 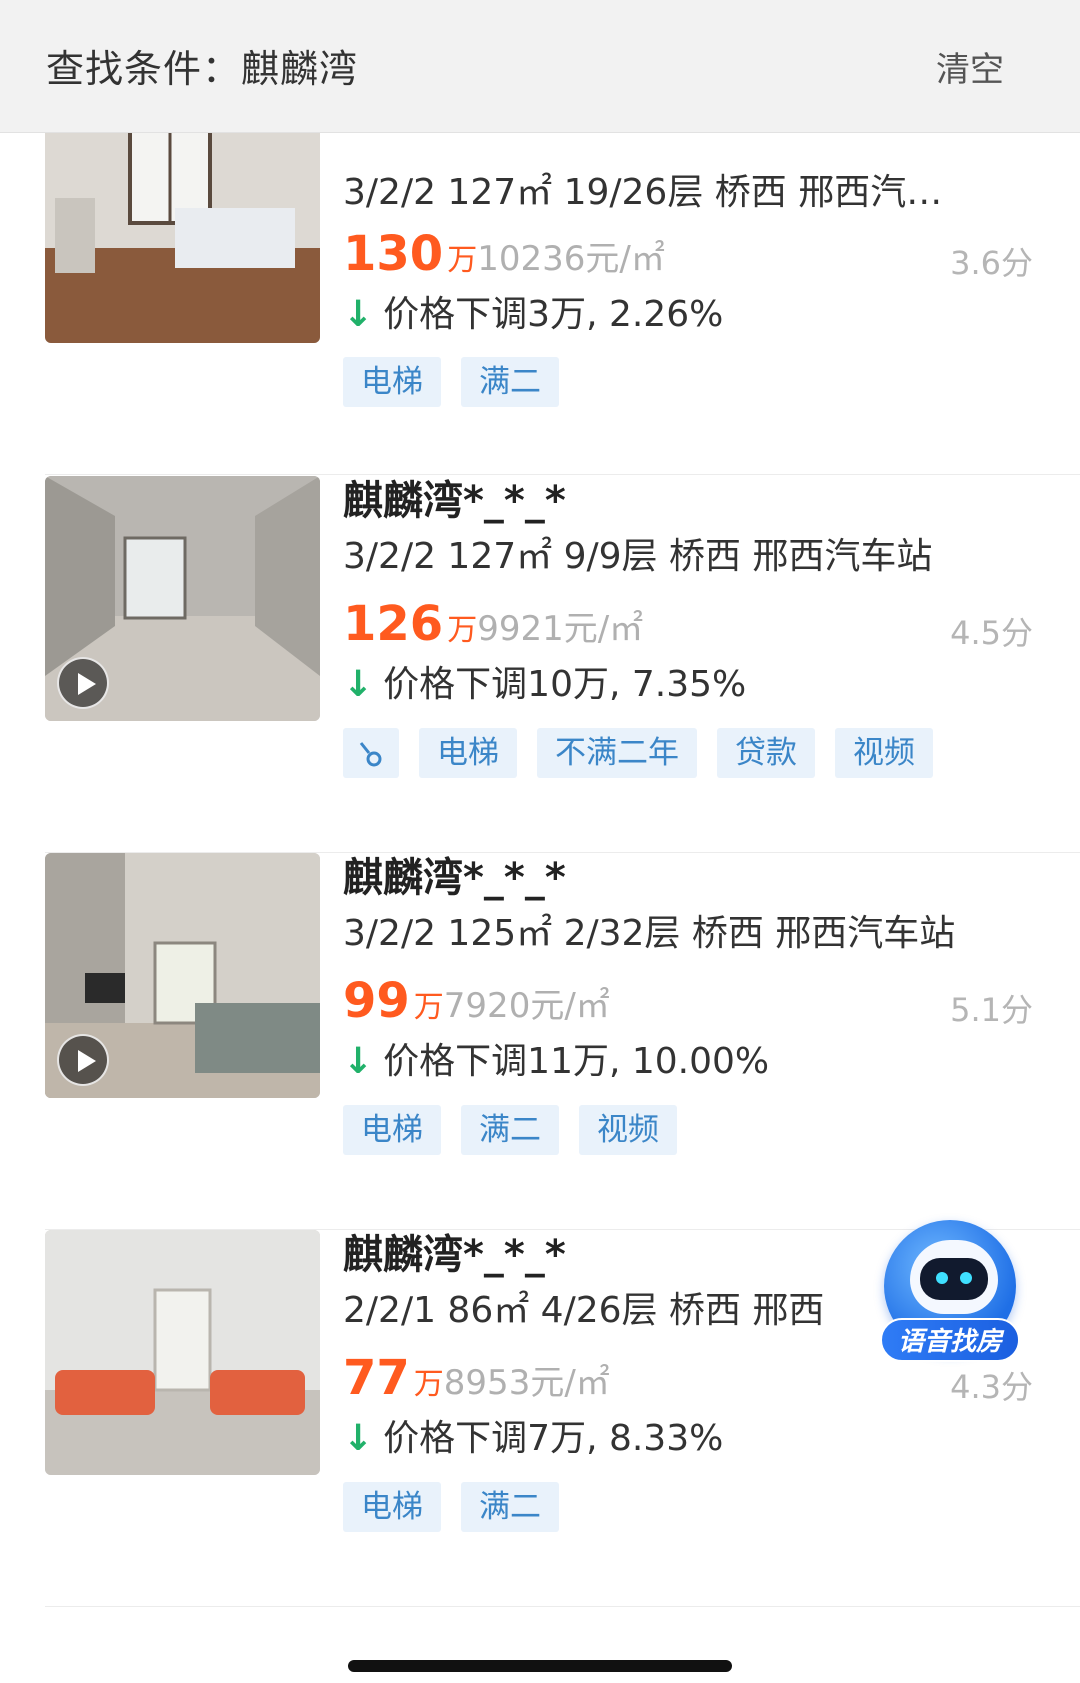 I want to click on price-drop: ↓ 价格下调7万, 8.33%, so click(x=533, y=1439).